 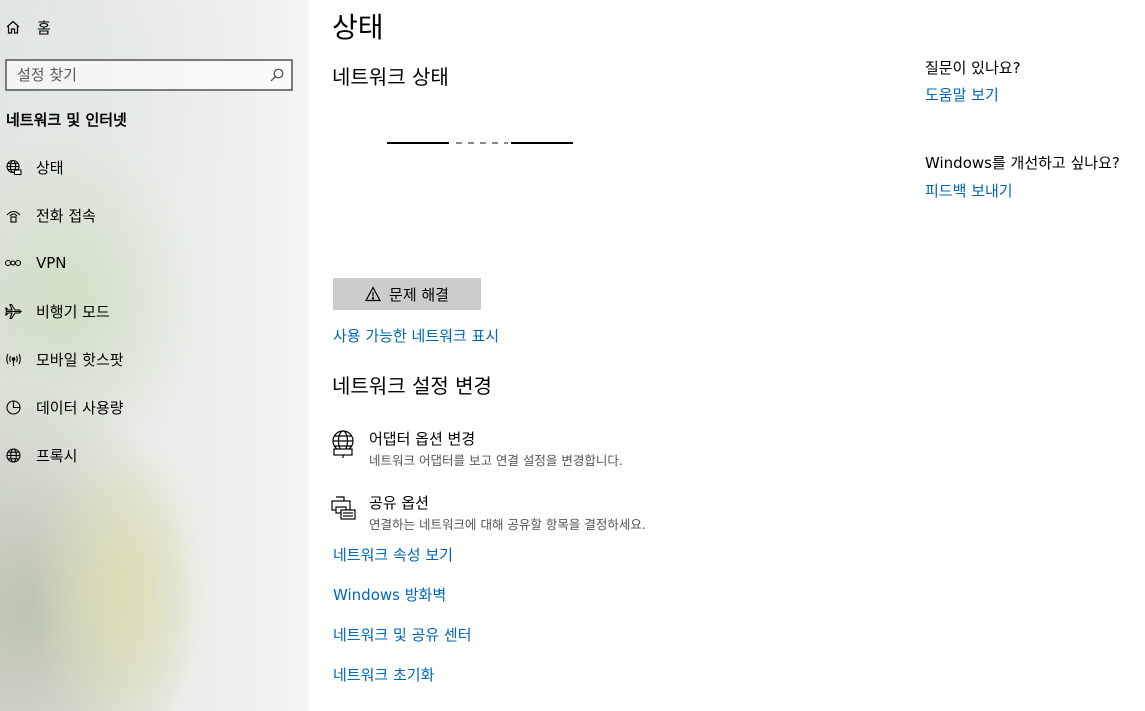 I want to click on search-input, so click(x=137, y=75).